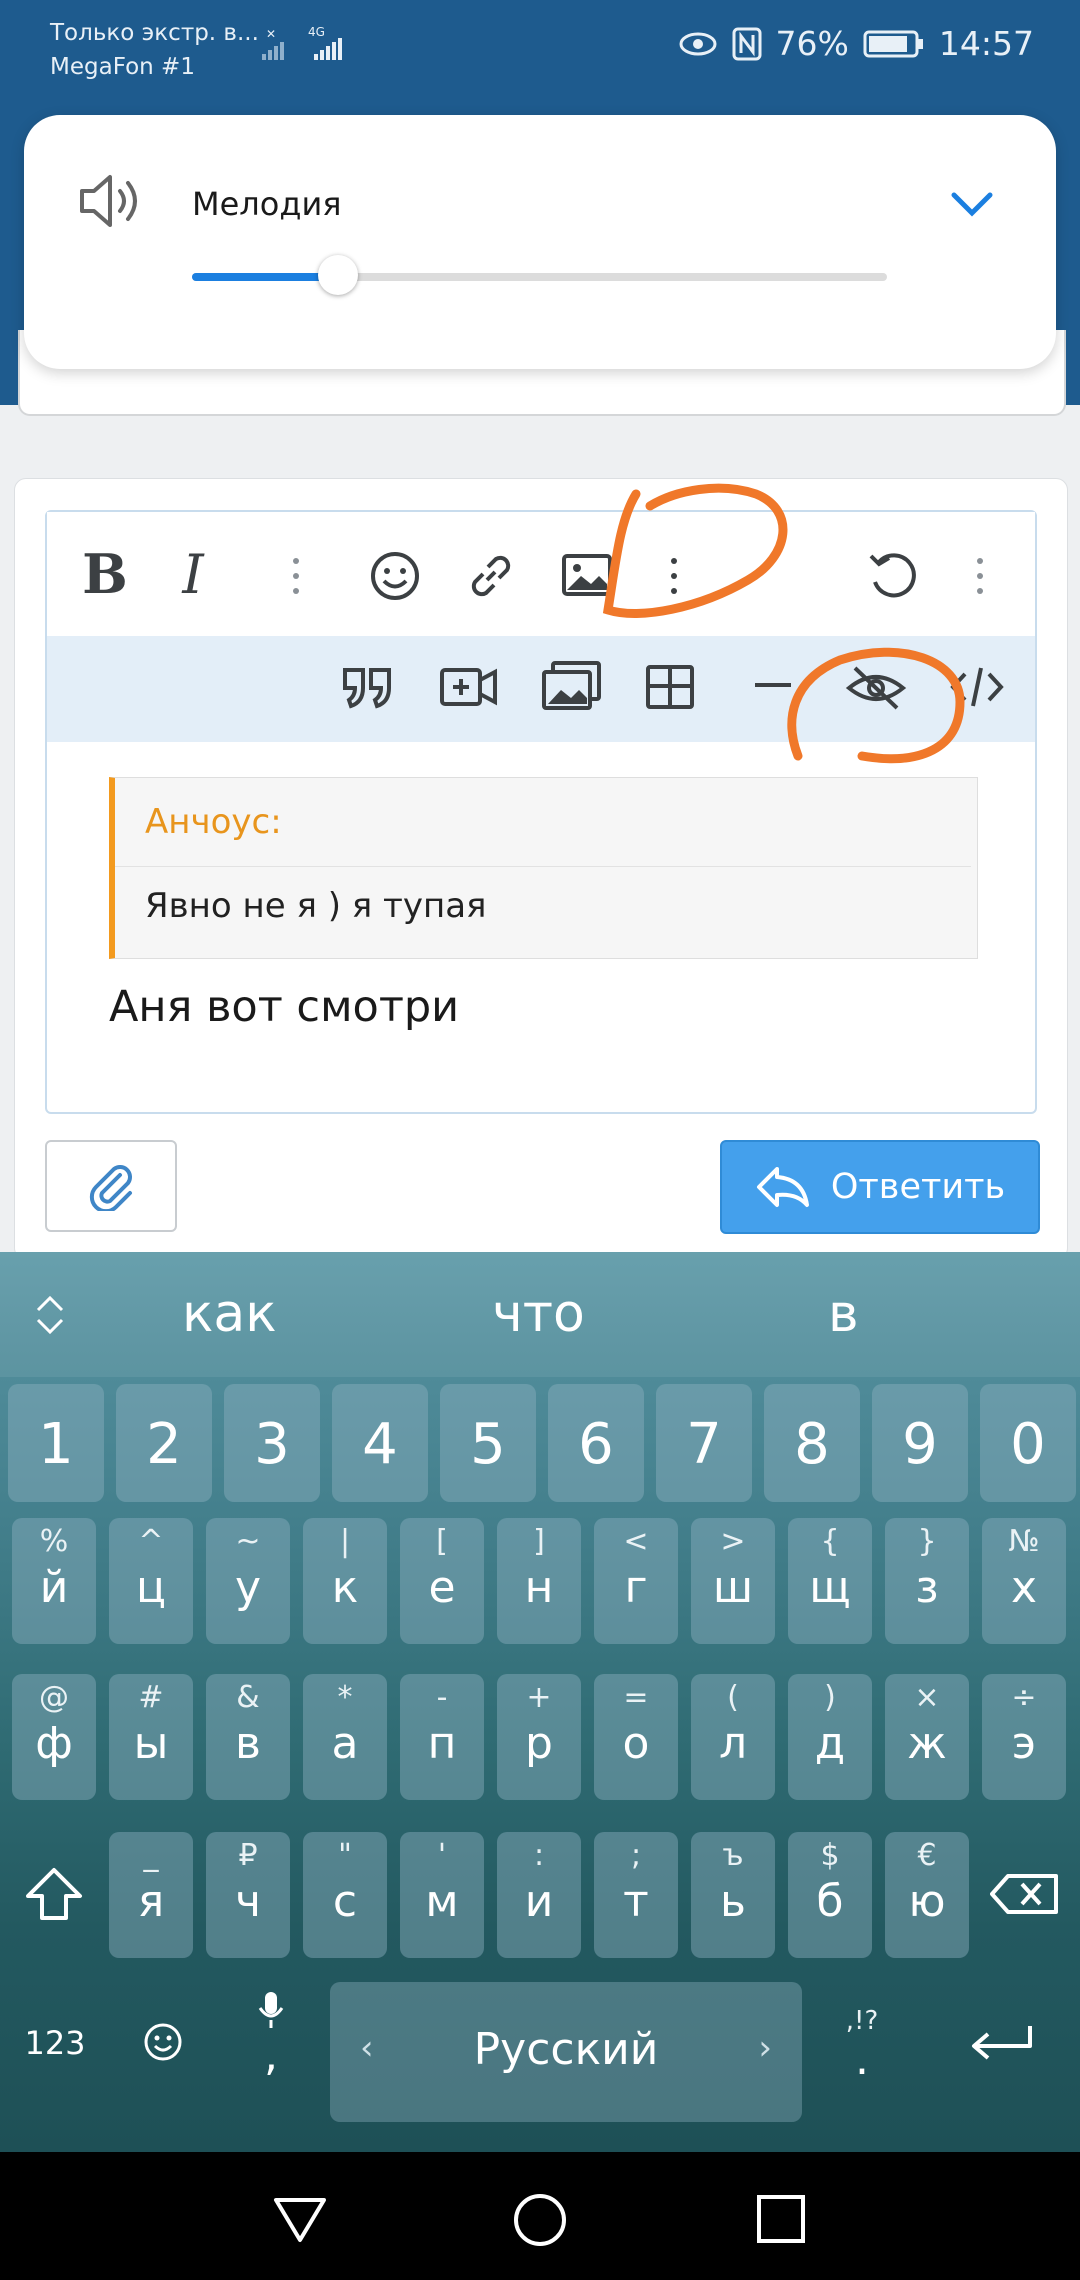 This screenshot has height=2280, width=1080. What do you see at coordinates (442, 1697) in the screenshot?
I see `key-alt-label: -` at bounding box center [442, 1697].